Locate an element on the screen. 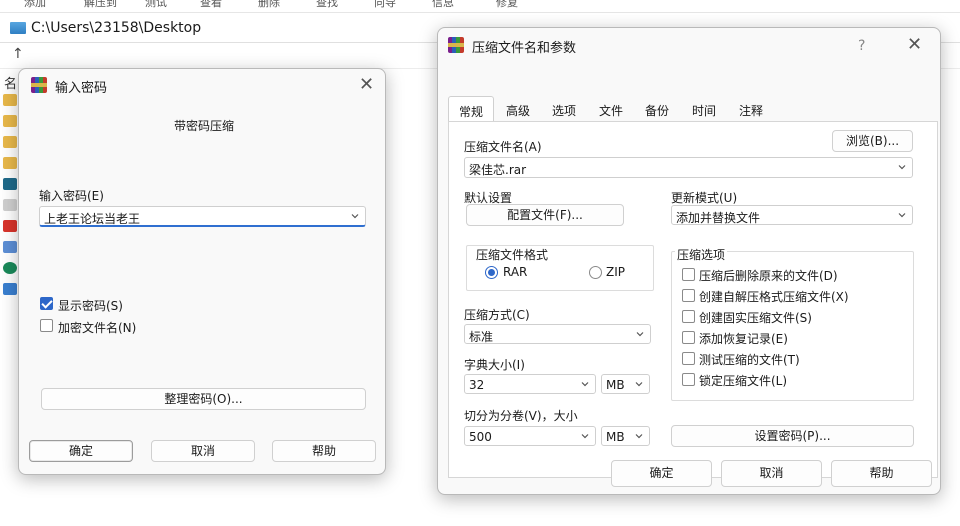 This screenshot has height=526, width=960. option-solid: 创建固实压缩文件(S) is located at coordinates (755, 317).